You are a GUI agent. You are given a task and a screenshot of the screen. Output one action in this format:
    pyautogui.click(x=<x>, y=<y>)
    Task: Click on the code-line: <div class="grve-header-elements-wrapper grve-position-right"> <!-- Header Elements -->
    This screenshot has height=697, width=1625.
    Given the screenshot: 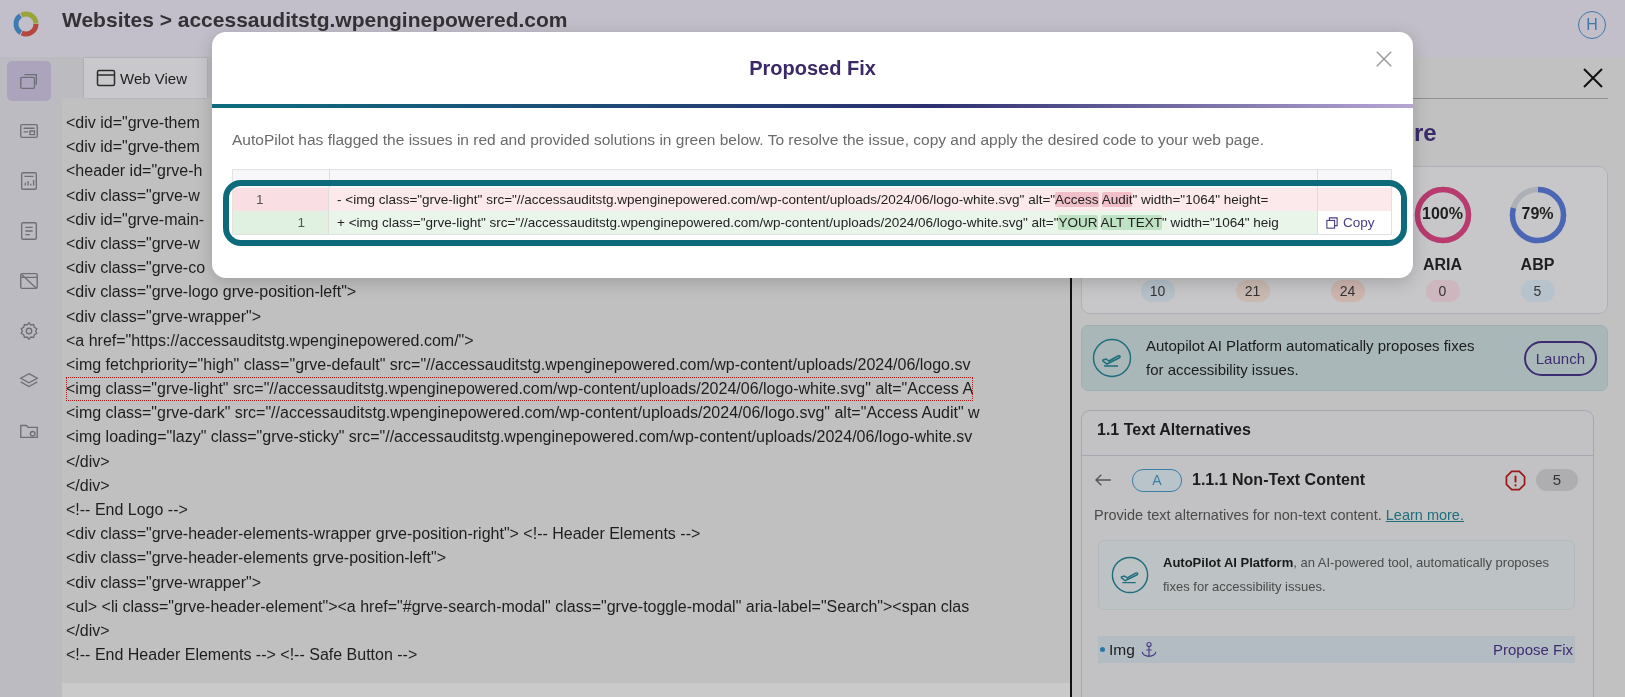 What is the action you would take?
    pyautogui.click(x=383, y=534)
    